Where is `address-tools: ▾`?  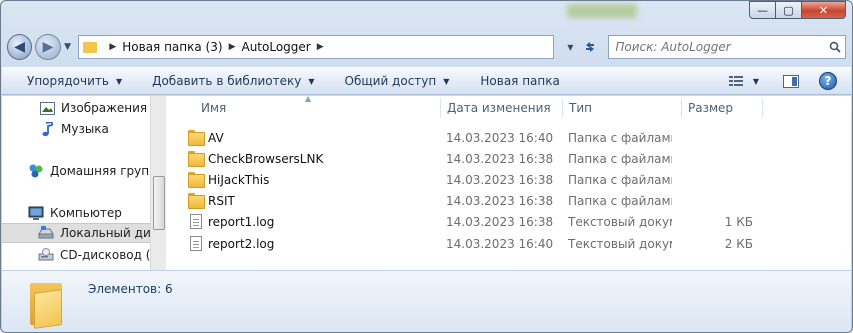 address-tools: ▾ is located at coordinates (580, 47).